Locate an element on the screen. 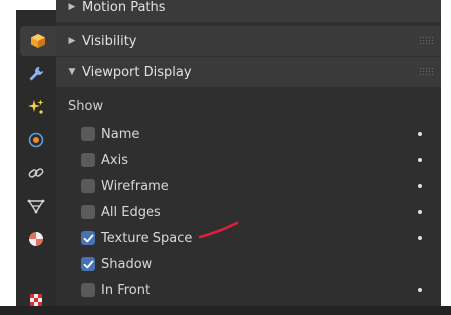 Image resolution: width=451 pixels, height=315 pixels. material-tab is located at coordinates (36, 239).